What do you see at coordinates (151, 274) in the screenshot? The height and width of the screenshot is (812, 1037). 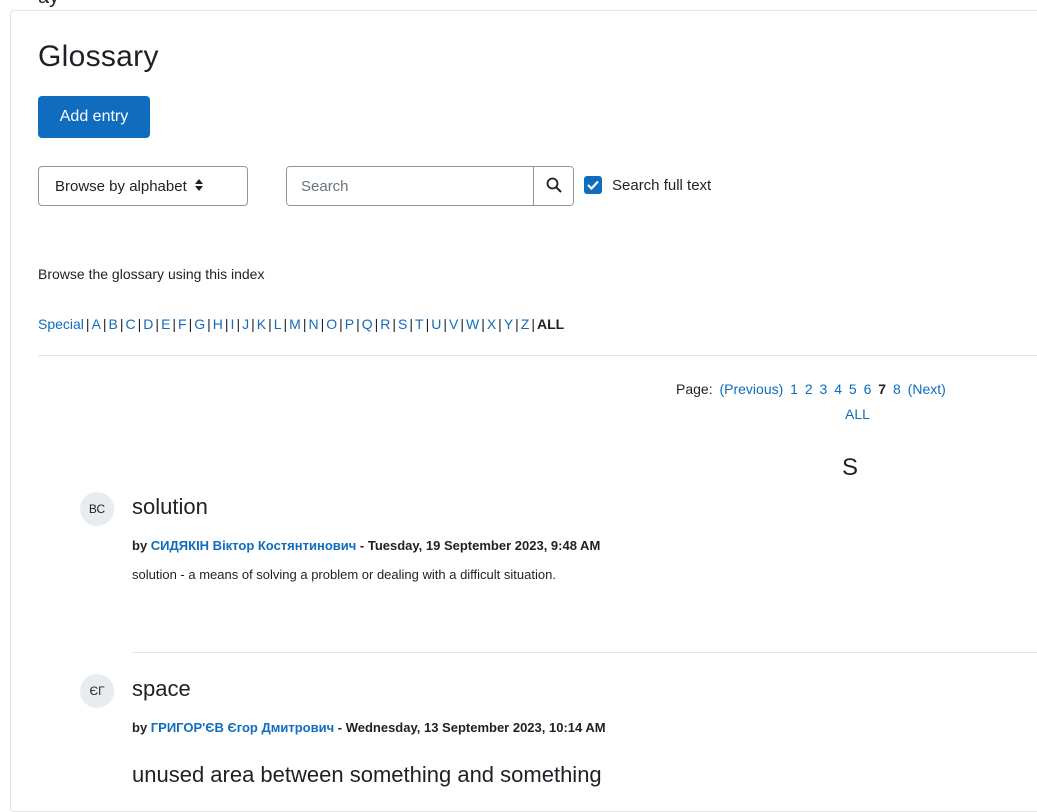 I see `index-heading: Browse the glossary using this index` at bounding box center [151, 274].